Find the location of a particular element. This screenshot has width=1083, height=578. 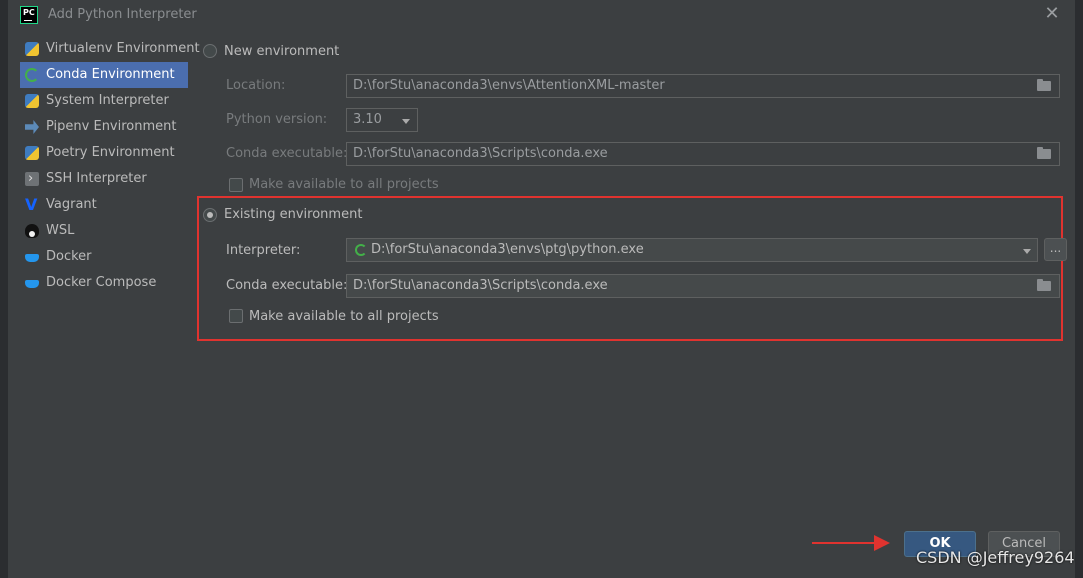

existing-environment-radio is located at coordinates (210, 215).